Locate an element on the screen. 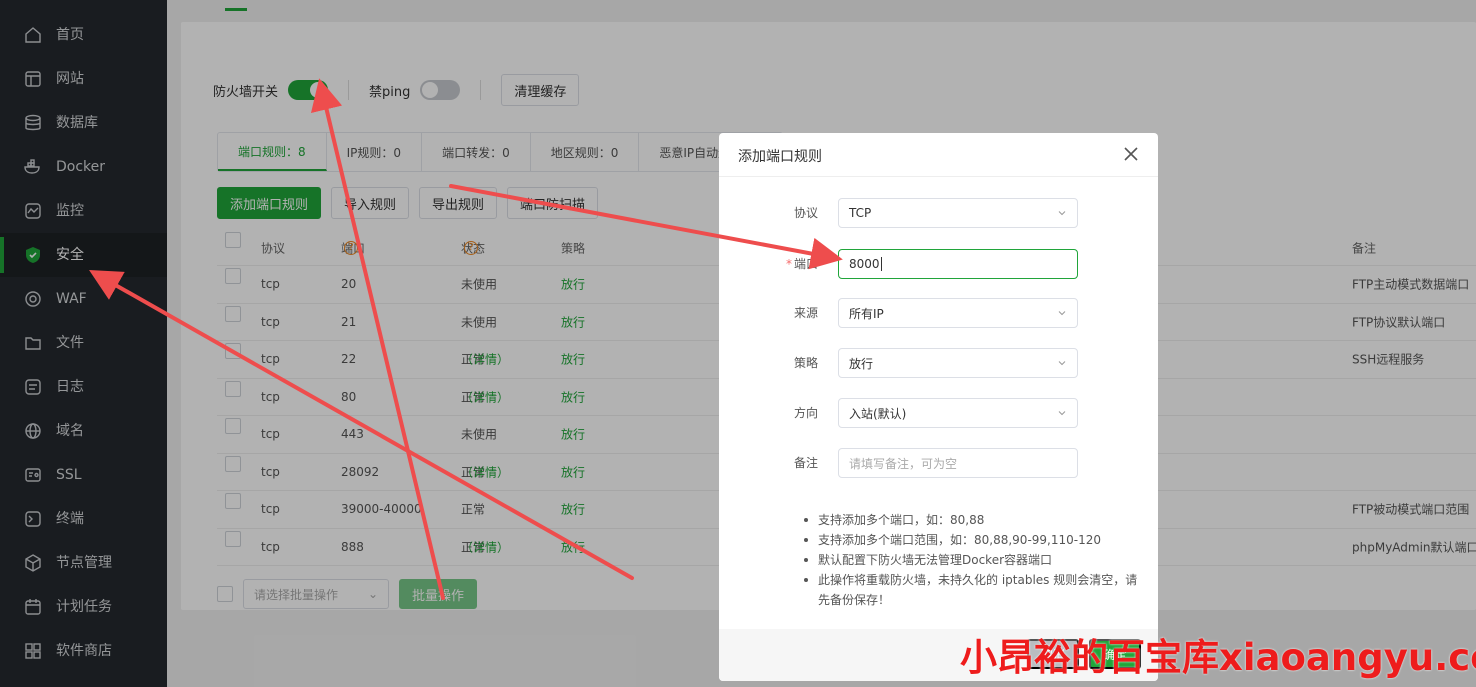  field-port: * 端口 8000 is located at coordinates (938, 264).